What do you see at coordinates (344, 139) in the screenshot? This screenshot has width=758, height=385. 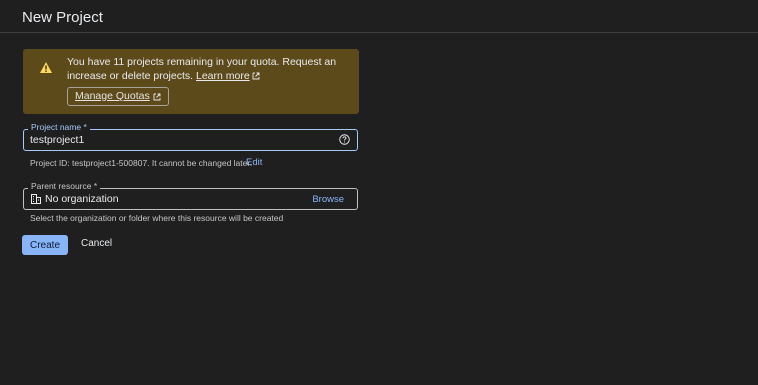 I see `help-circle-icon` at bounding box center [344, 139].